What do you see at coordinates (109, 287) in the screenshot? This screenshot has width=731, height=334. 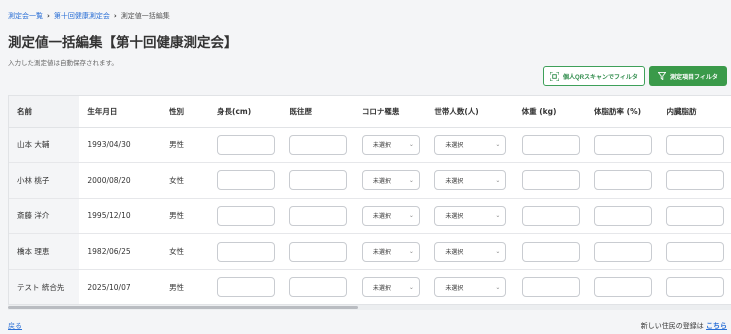 I see `birthdate-cell: 2025/10/07` at bounding box center [109, 287].